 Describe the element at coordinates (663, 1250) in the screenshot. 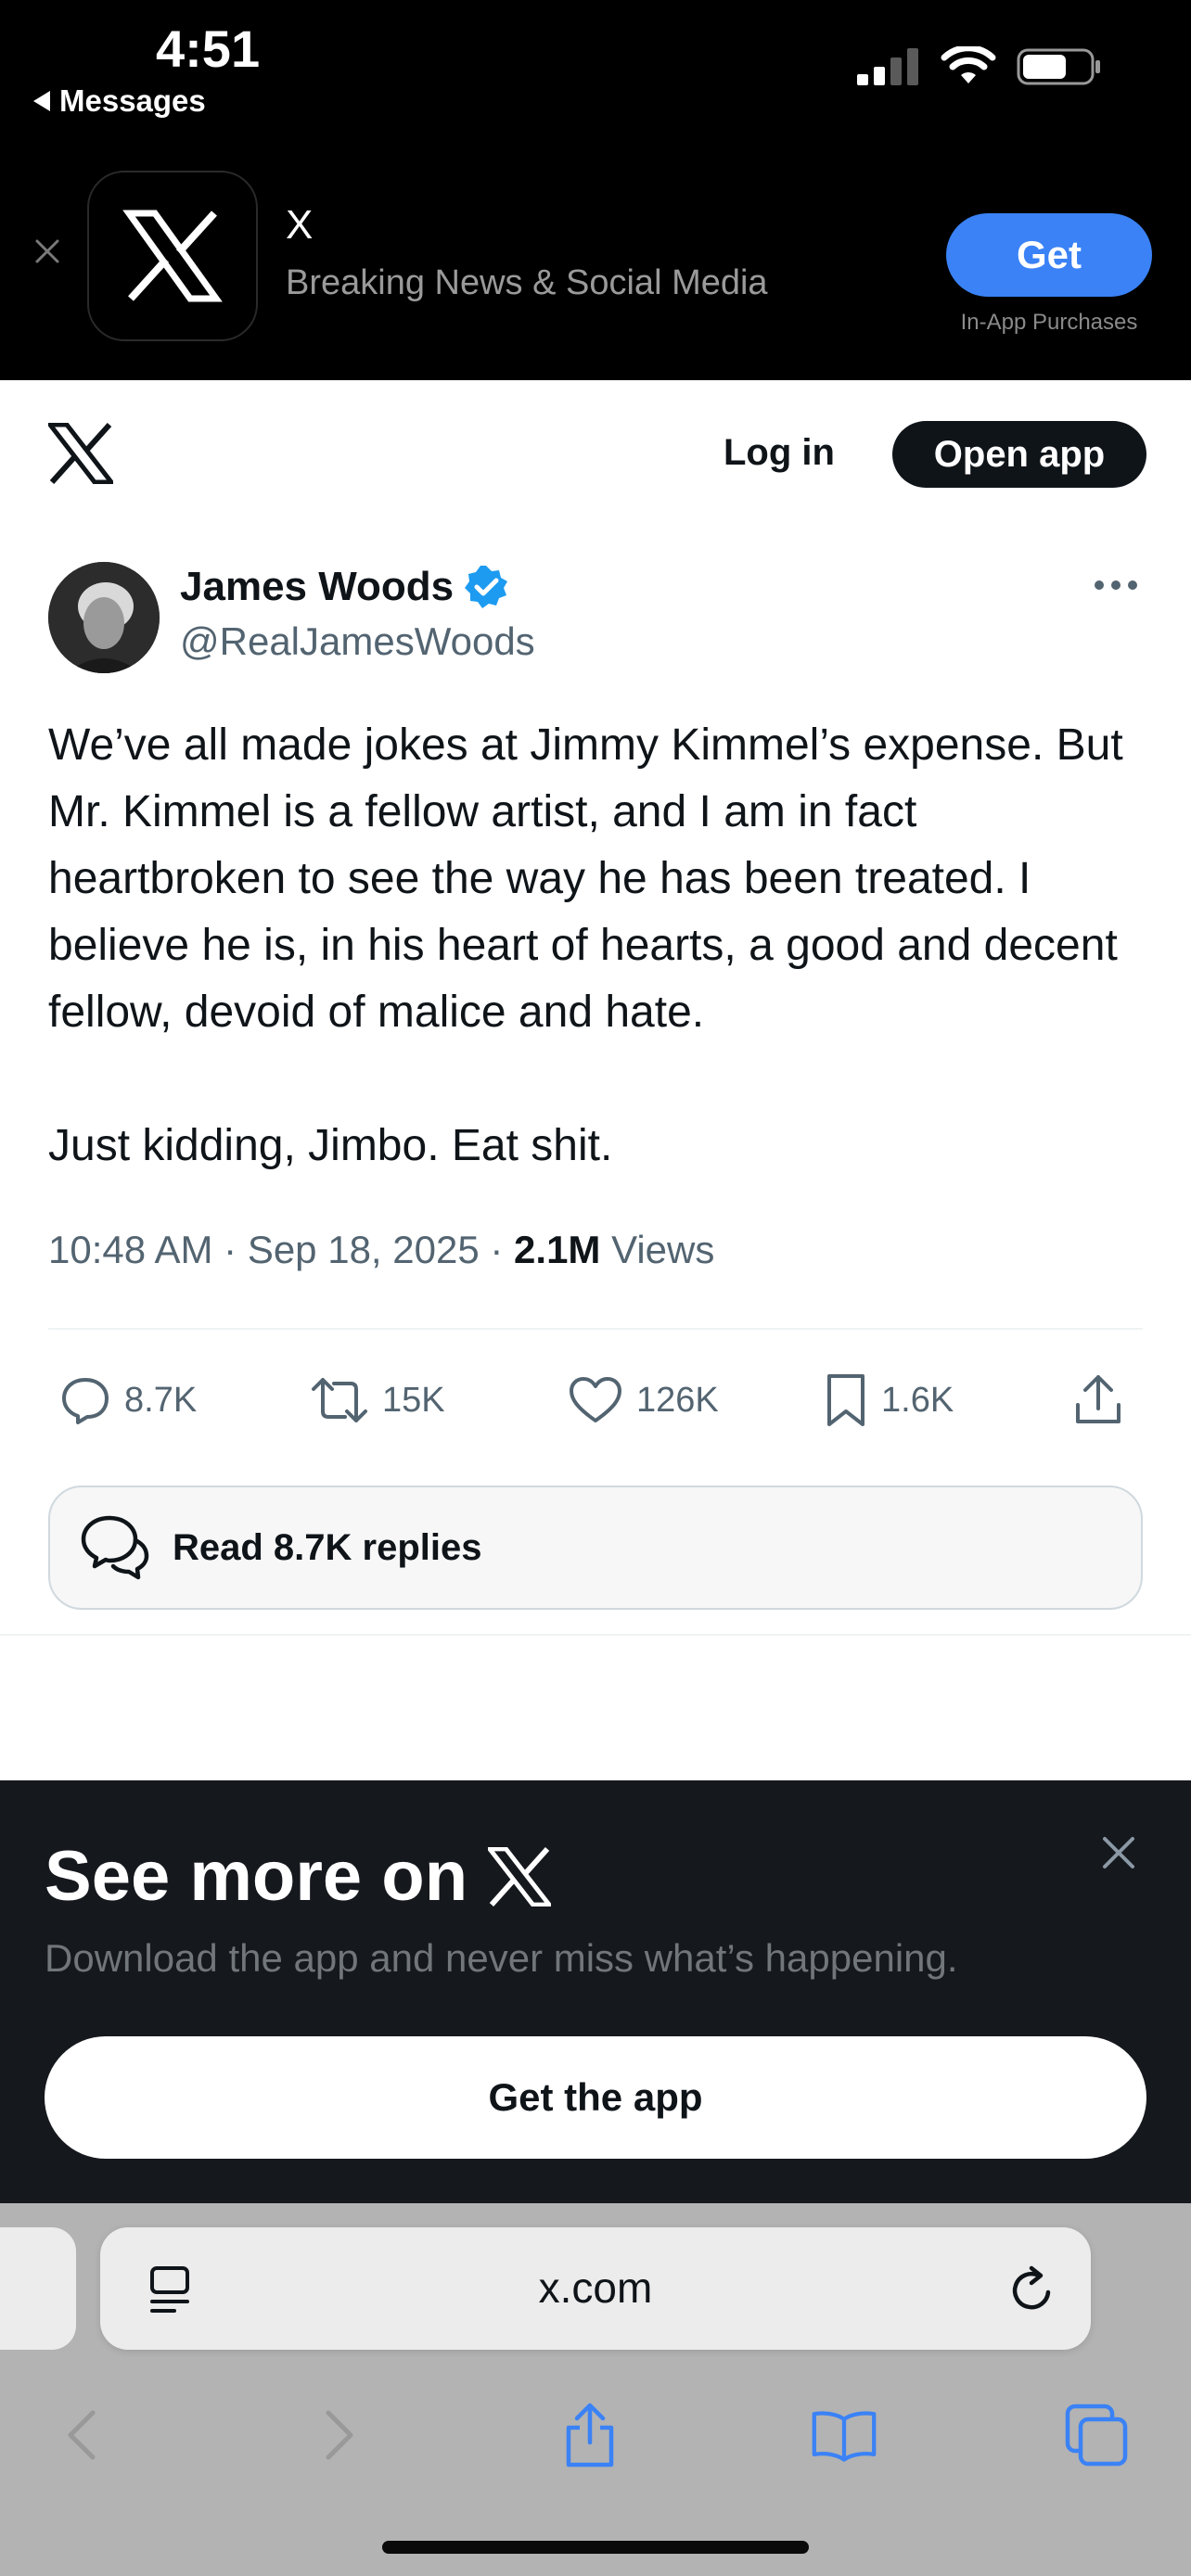

I see `views-label: Views` at that location.